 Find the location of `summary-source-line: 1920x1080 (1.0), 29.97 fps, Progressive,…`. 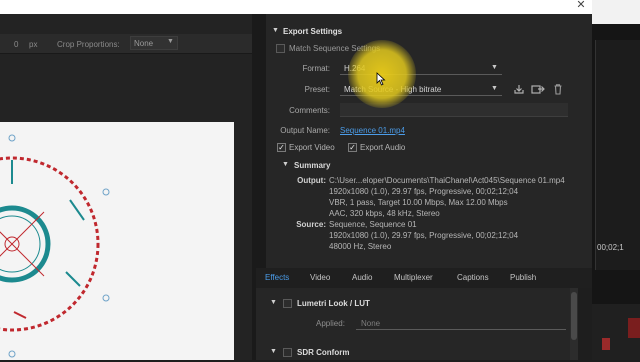

summary-source-line: 1920x1080 (1.0), 29.97 fps, Progressive,… is located at coordinates (424, 235).